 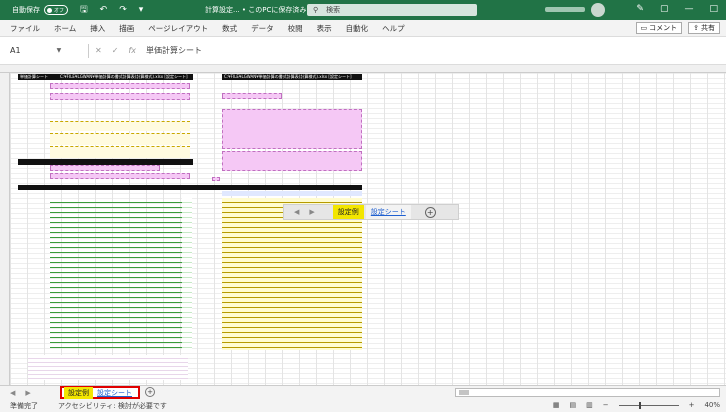 What do you see at coordinates (141, 10) in the screenshot?
I see `customize-toolbar-icon: ▾` at bounding box center [141, 10].